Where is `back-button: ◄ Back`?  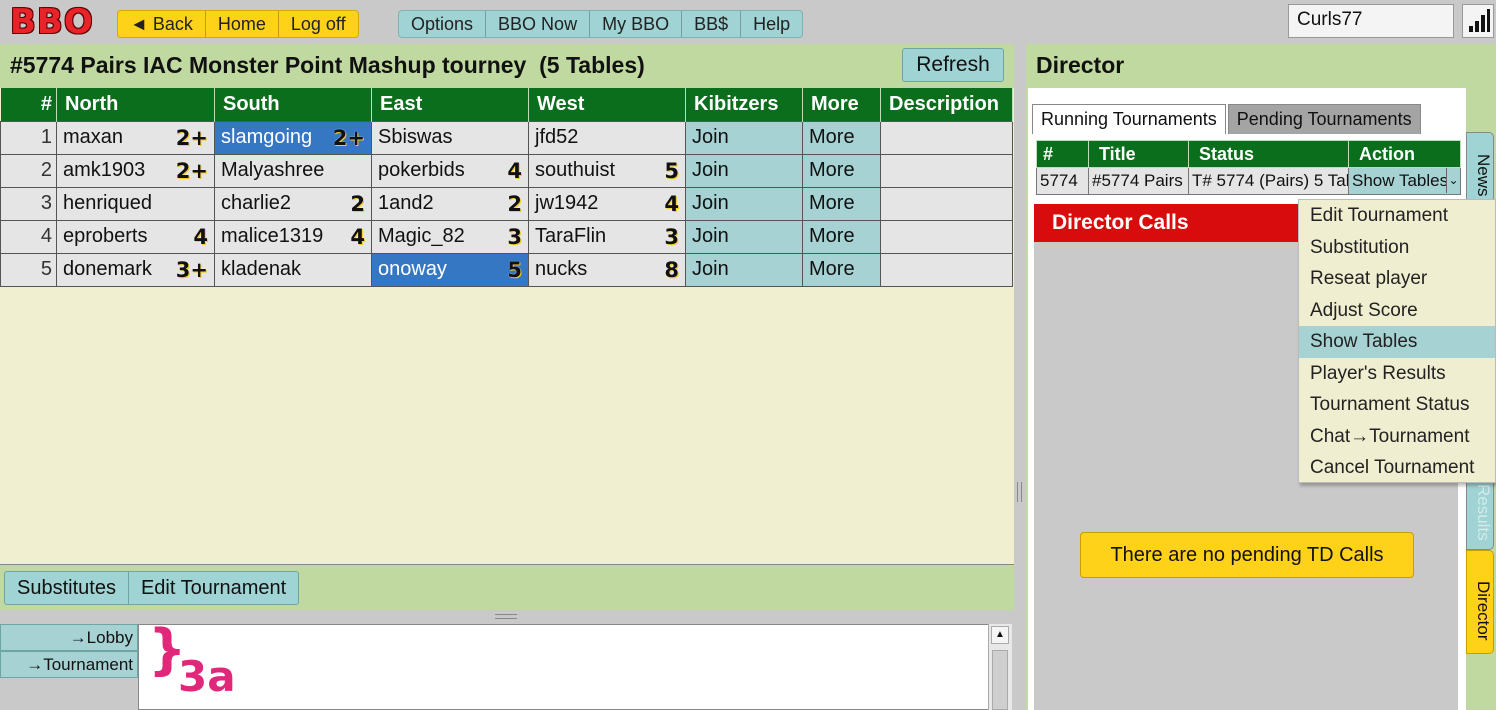 back-button: ◄ Back is located at coordinates (162, 24).